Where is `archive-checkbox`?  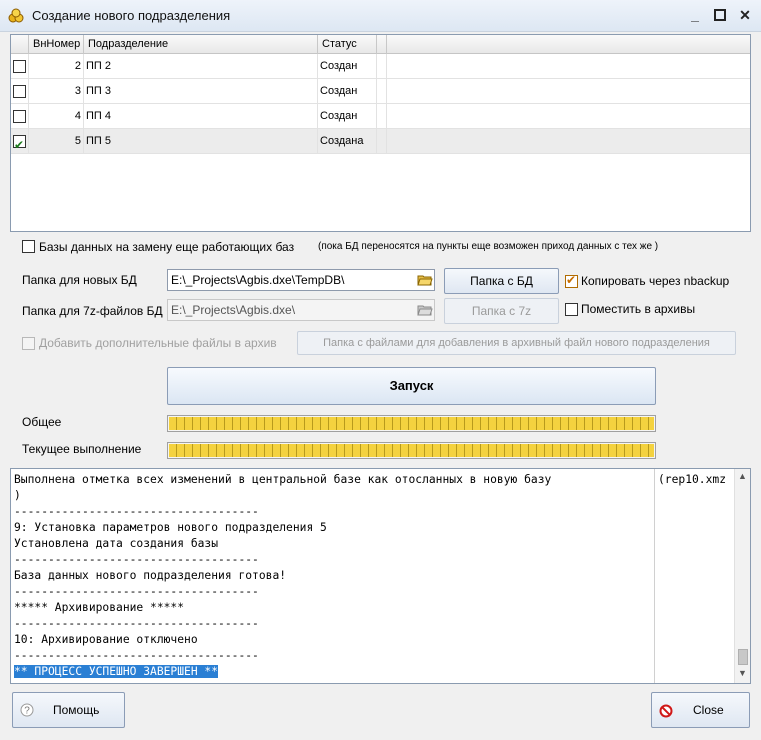
archive-checkbox is located at coordinates (571, 309).